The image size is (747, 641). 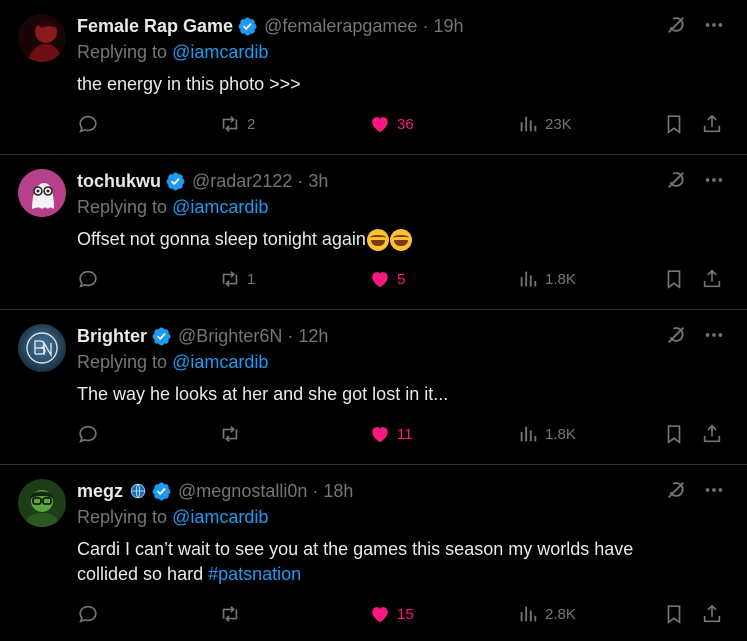 I want to click on tweet-text: Offset not gonna sleep tonight again, so click(x=387, y=239).